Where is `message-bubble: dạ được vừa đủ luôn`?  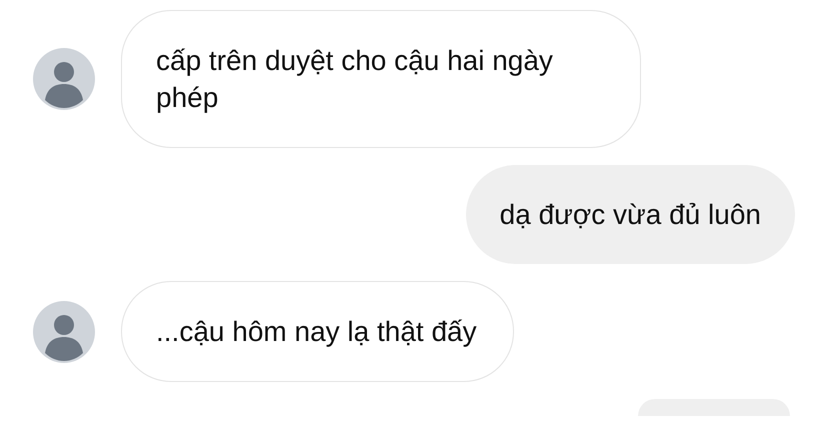 message-bubble: dạ được vừa đủ luôn is located at coordinates (630, 214).